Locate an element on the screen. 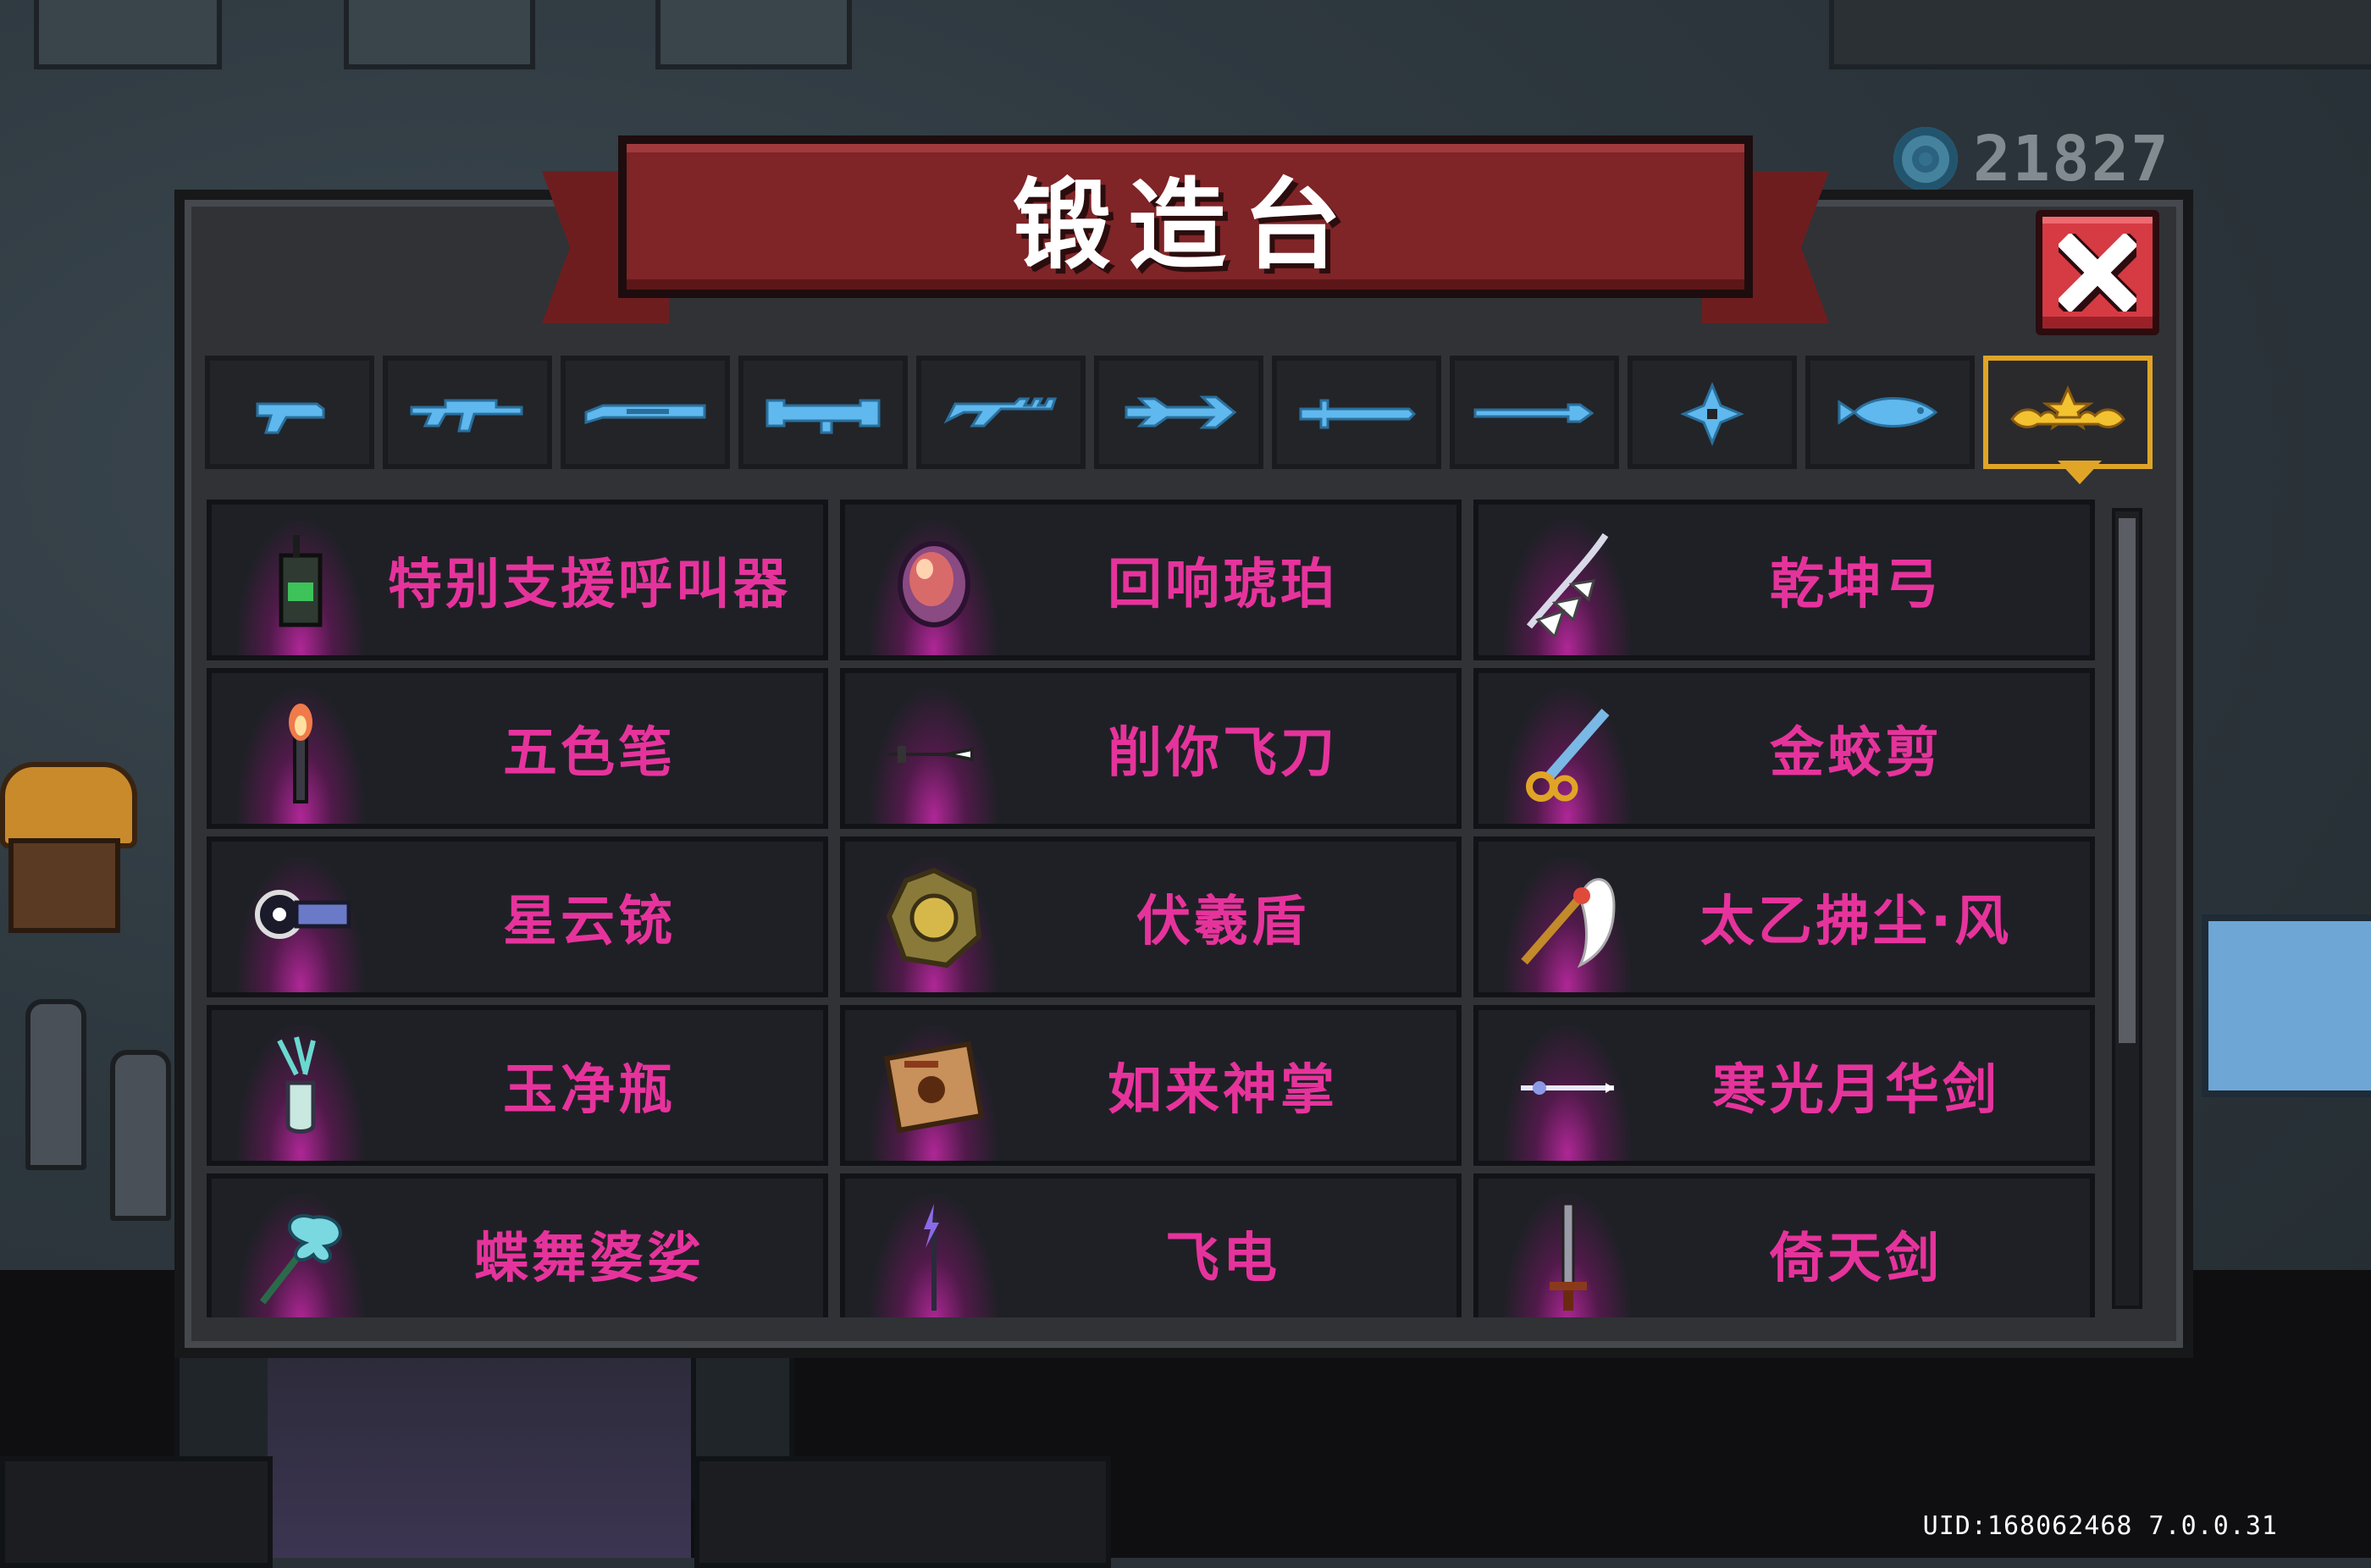  item-cell: 特别支援呼叫器 is located at coordinates (517, 580).